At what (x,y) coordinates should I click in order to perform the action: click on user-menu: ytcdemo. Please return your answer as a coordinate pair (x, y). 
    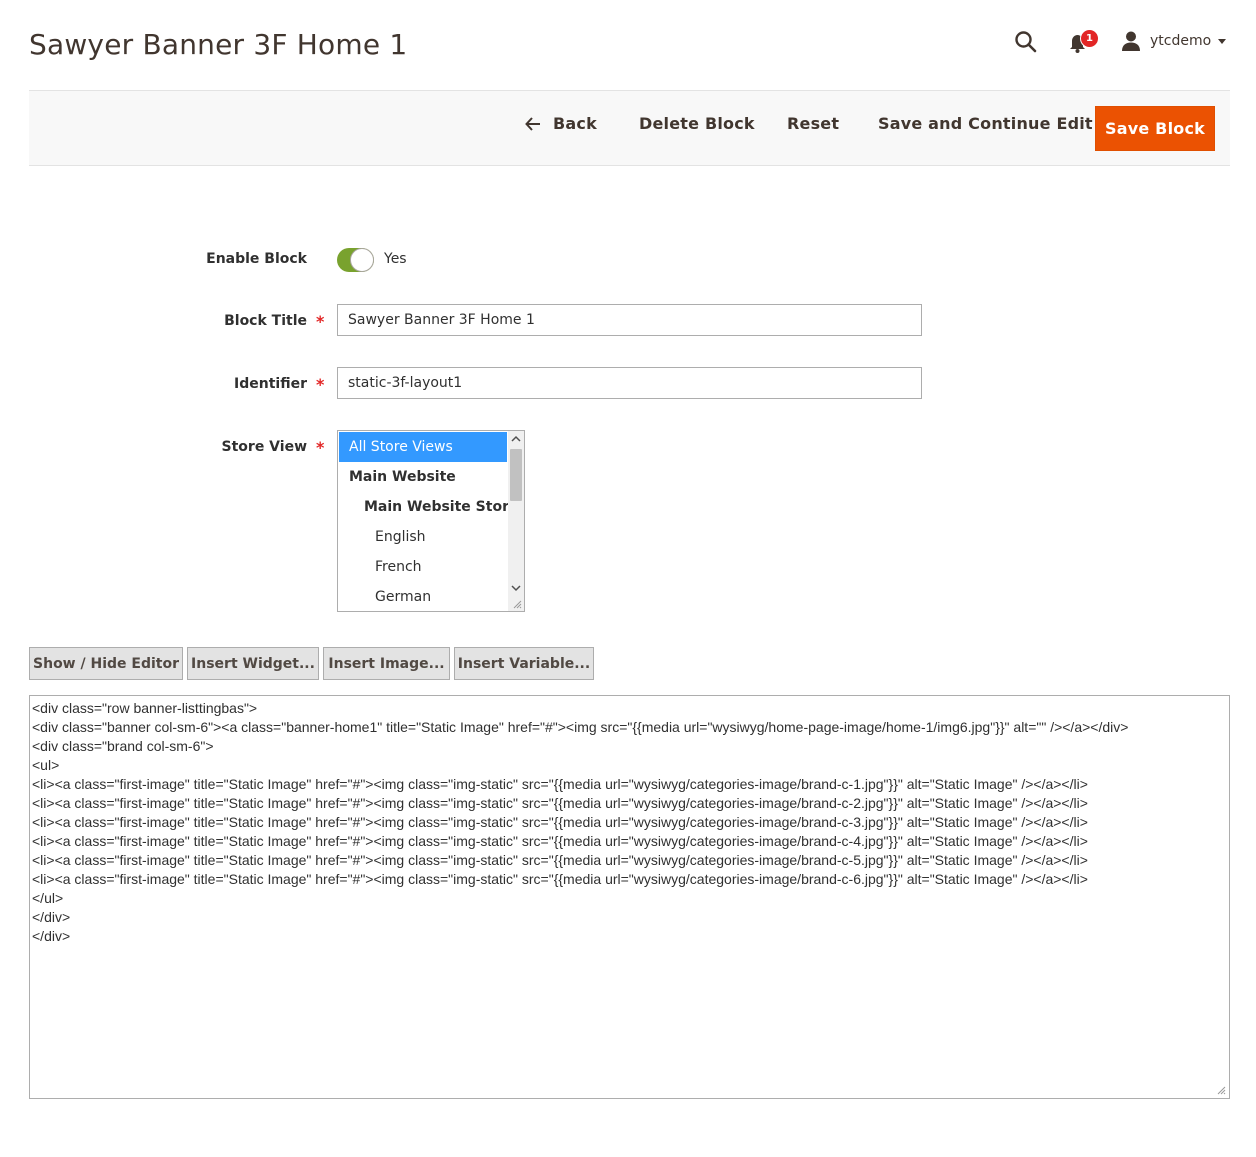
    Looking at the image, I should click on (1173, 41).